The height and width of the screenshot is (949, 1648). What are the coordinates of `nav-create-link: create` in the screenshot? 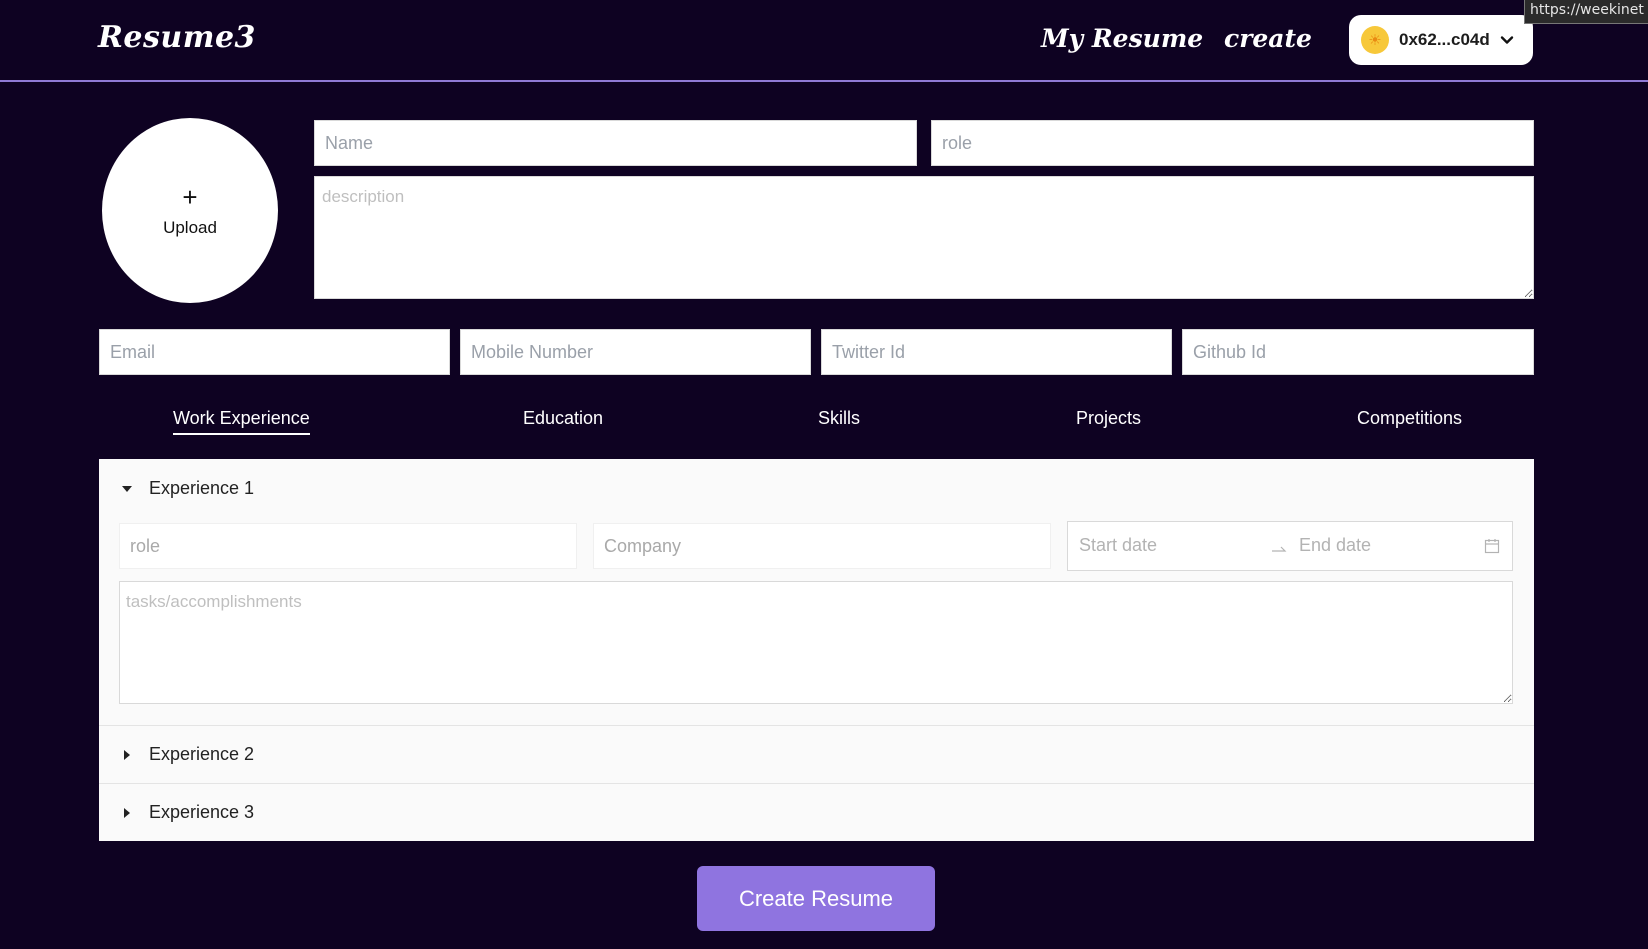 It's located at (1268, 38).